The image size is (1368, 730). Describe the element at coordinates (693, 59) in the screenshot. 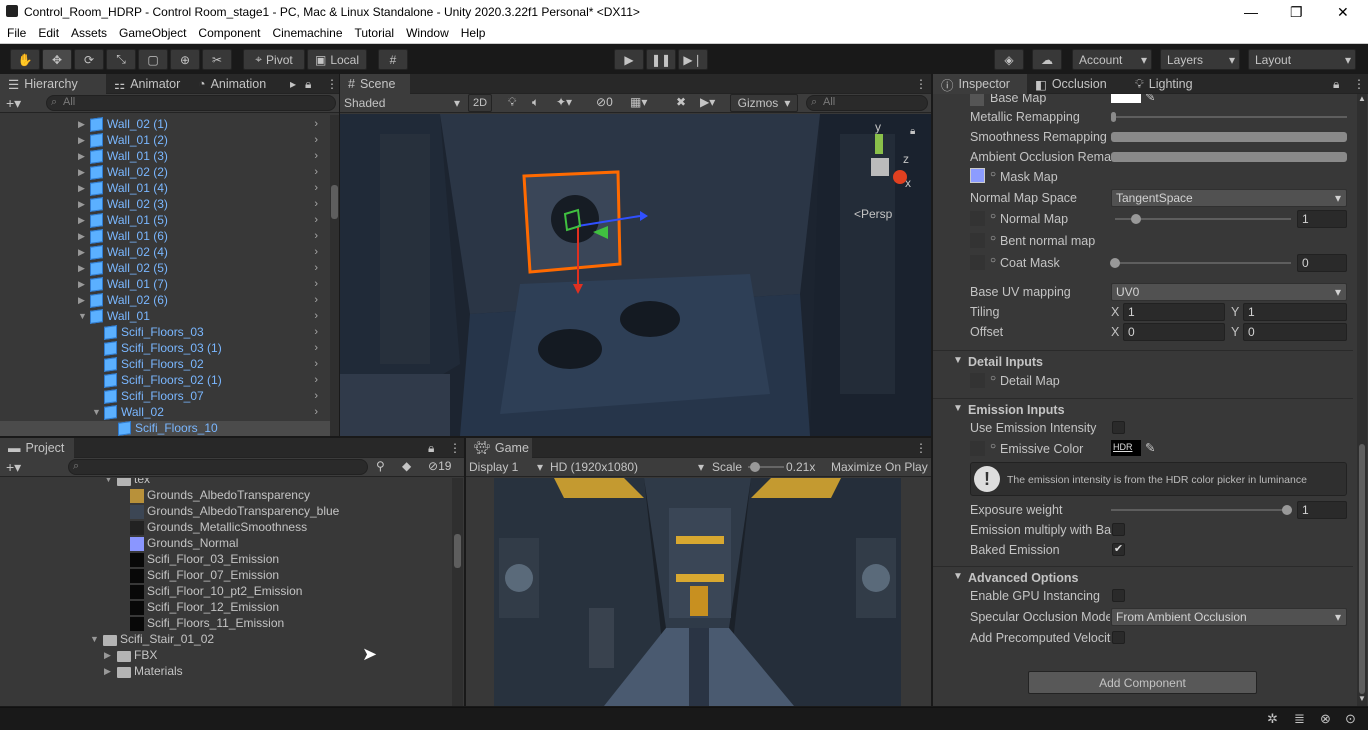

I see `step-button: ▶❘` at that location.